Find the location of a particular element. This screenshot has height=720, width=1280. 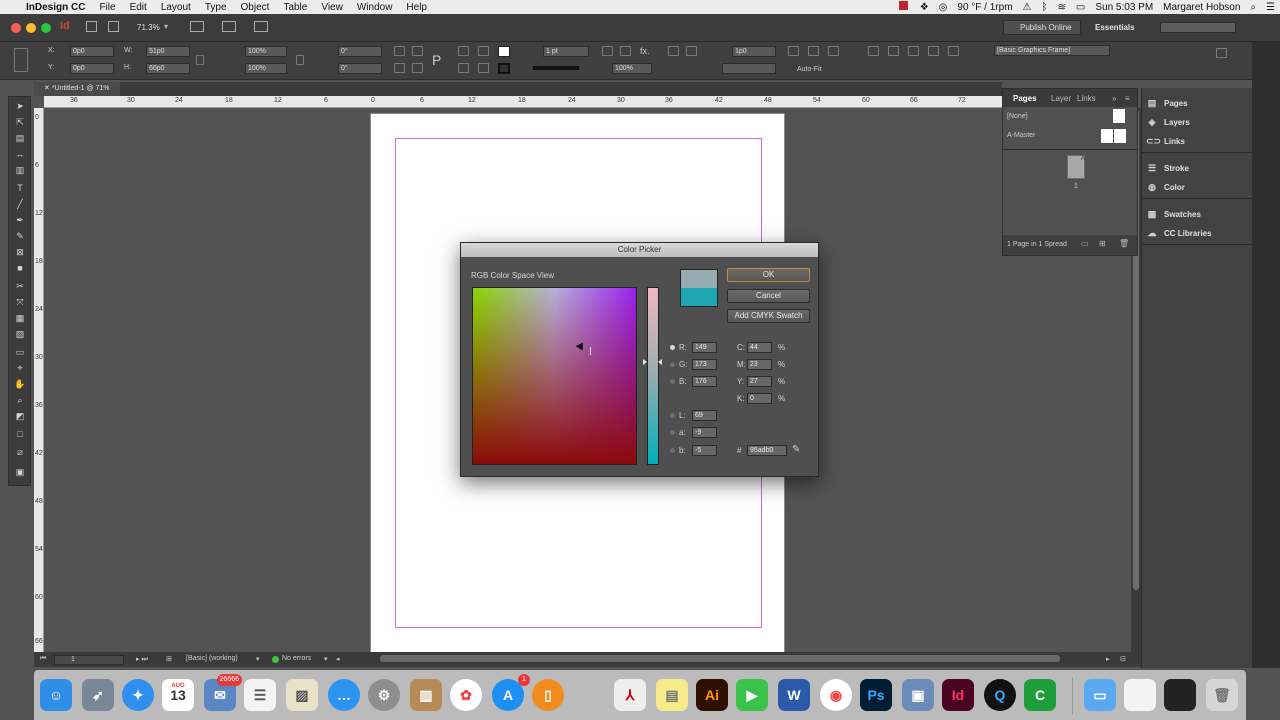

minimize-window-button is located at coordinates (31, 28).